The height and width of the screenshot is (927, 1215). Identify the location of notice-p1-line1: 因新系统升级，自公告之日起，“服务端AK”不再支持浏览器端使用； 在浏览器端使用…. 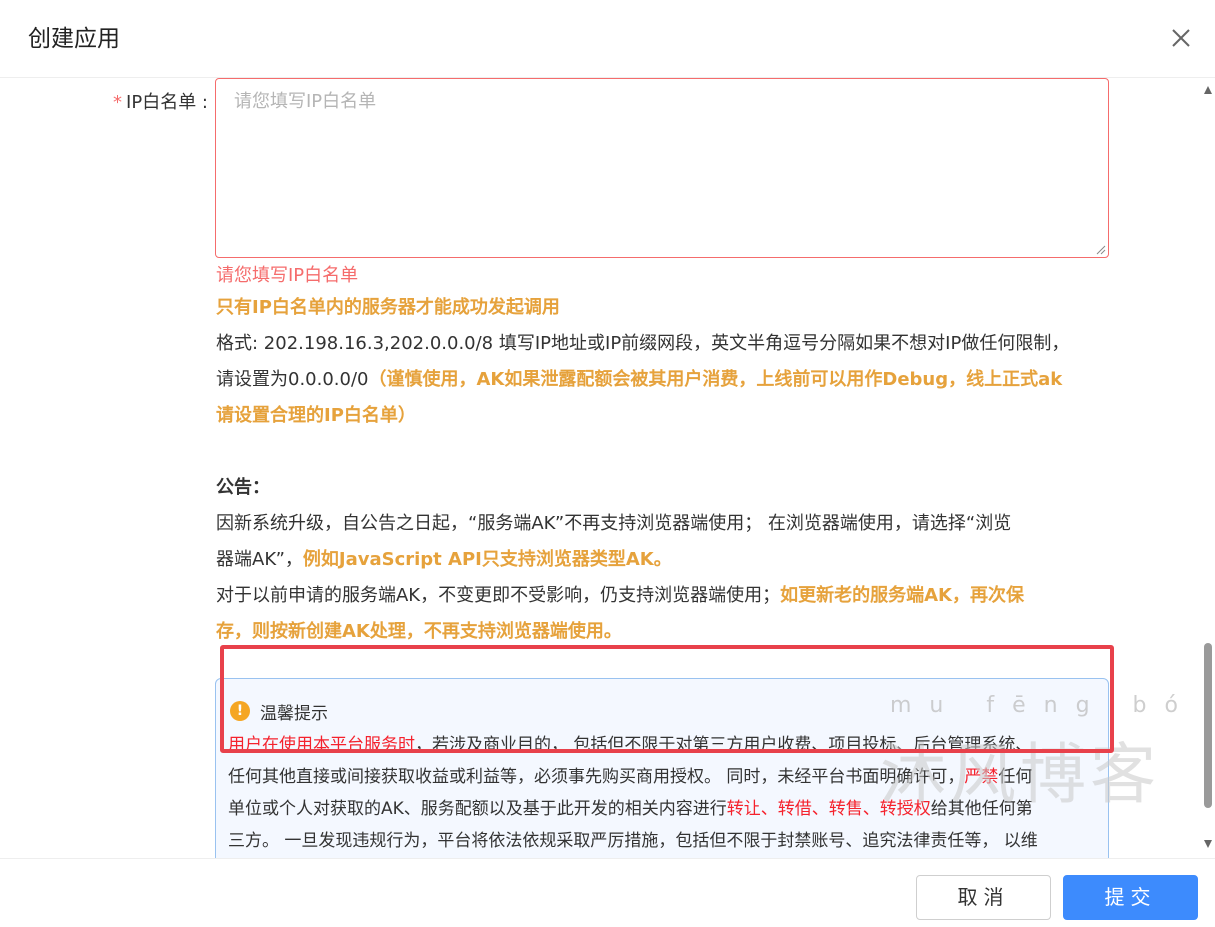
(614, 523).